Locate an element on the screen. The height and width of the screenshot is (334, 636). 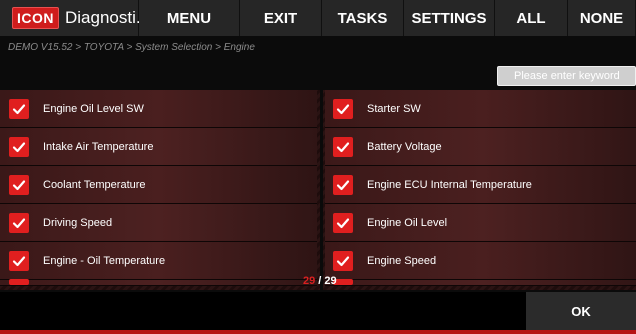
menu-bar: MENU EXIT TASKS SETTINGS ALL NONE is located at coordinates (387, 18).